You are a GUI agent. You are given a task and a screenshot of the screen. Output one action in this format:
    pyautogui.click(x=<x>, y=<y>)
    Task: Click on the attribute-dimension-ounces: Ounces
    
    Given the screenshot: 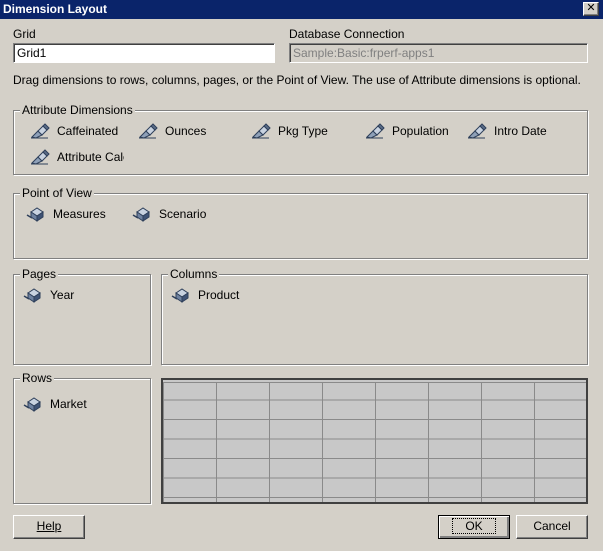 What is the action you would take?
    pyautogui.click(x=172, y=131)
    